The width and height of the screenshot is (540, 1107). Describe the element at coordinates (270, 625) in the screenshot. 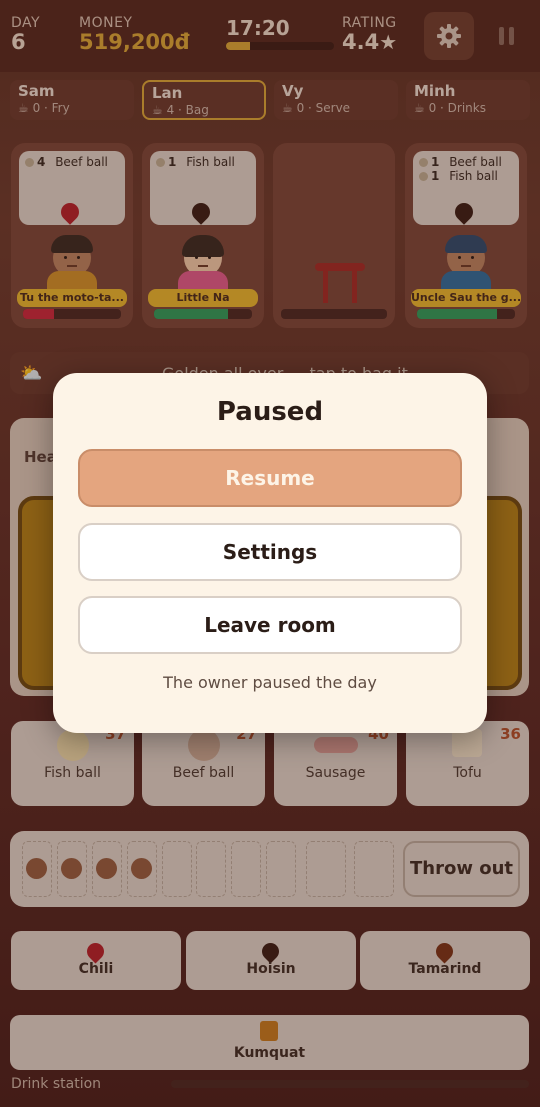

I see `leave-room-button: Leave room` at that location.